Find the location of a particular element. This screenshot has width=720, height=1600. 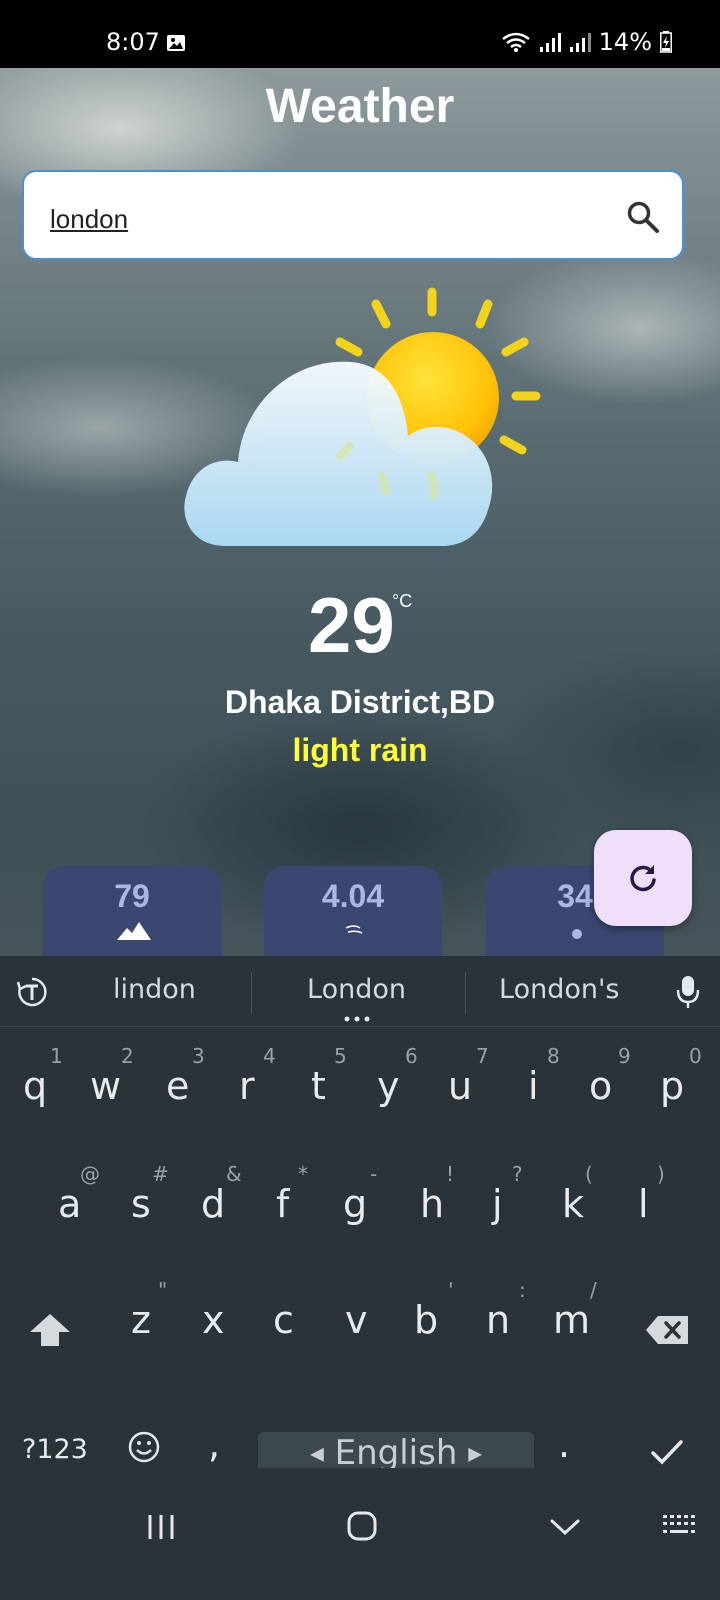

key-d: d is located at coordinates (213, 1204).